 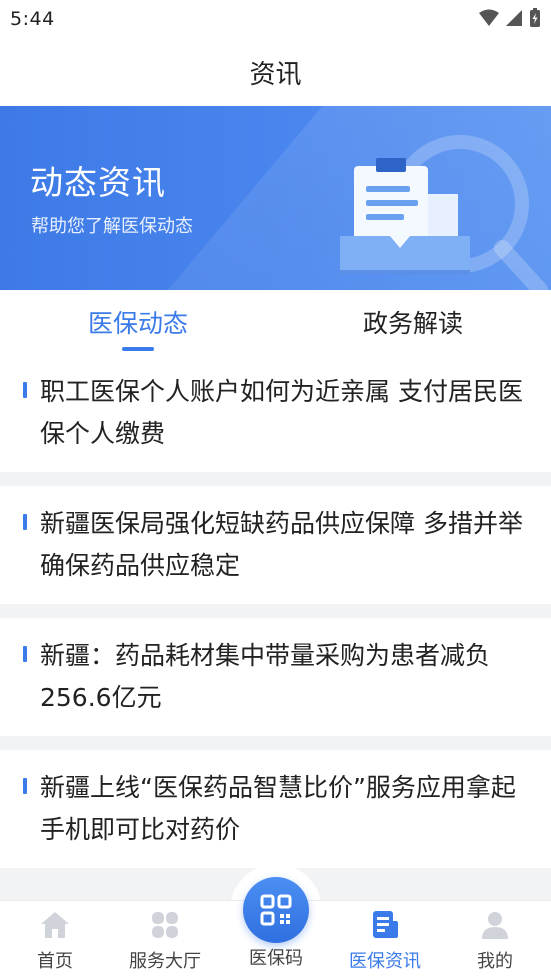 What do you see at coordinates (275, 75) in the screenshot?
I see `page-title: 资讯` at bounding box center [275, 75].